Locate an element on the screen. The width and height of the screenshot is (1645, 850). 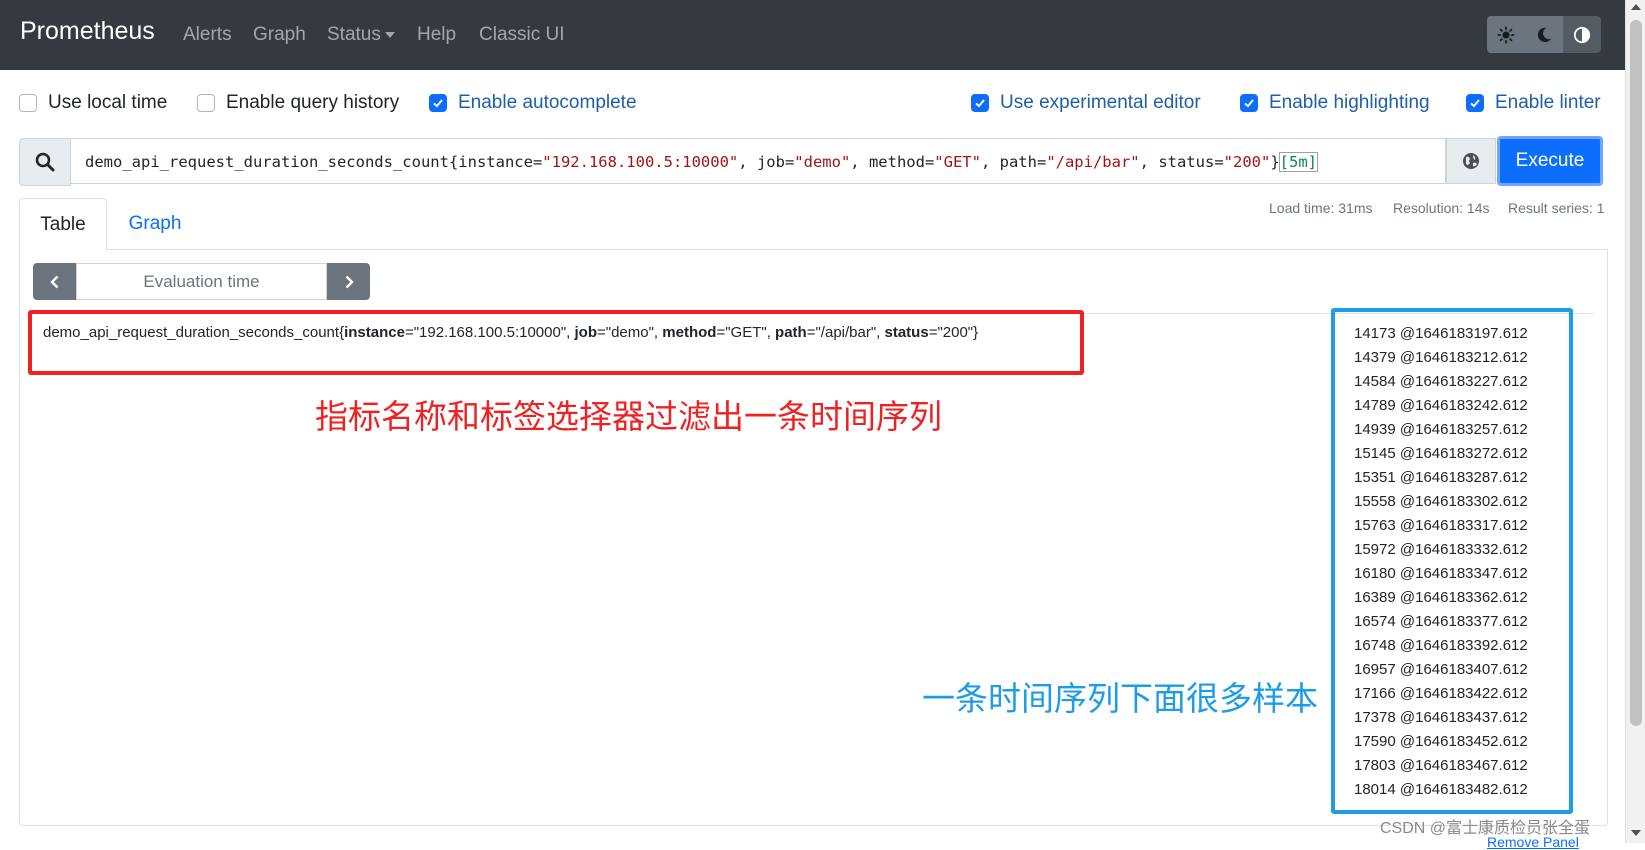
search-icon is located at coordinates (45, 162).